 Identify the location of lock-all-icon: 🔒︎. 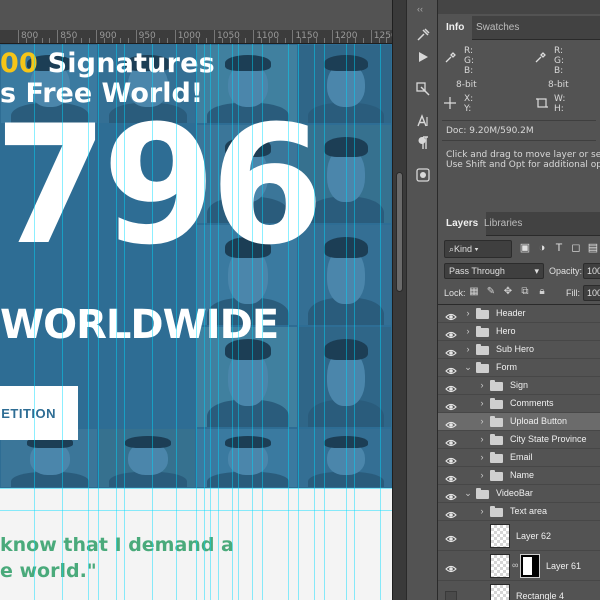
(542, 292).